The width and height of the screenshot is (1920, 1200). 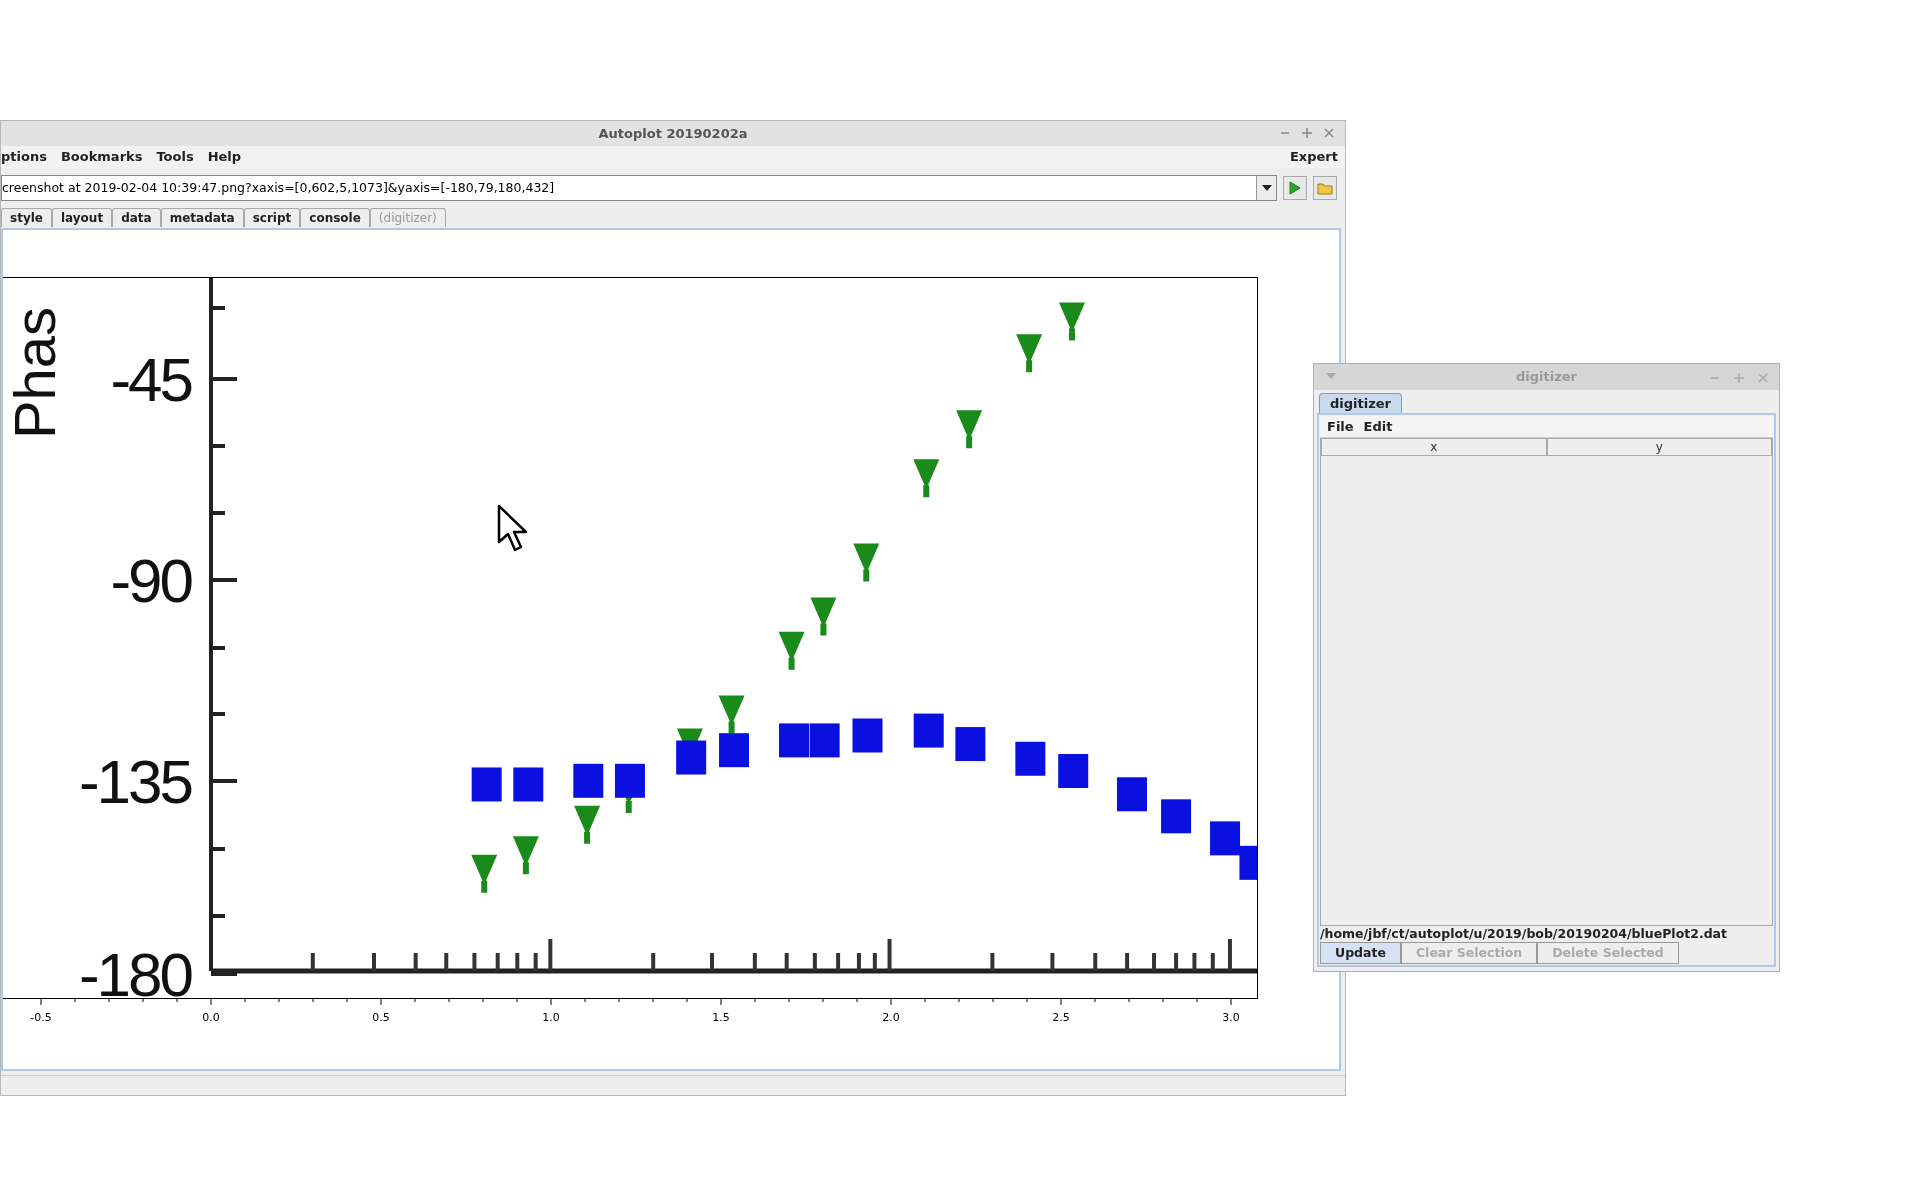 I want to click on open-button, so click(x=1325, y=188).